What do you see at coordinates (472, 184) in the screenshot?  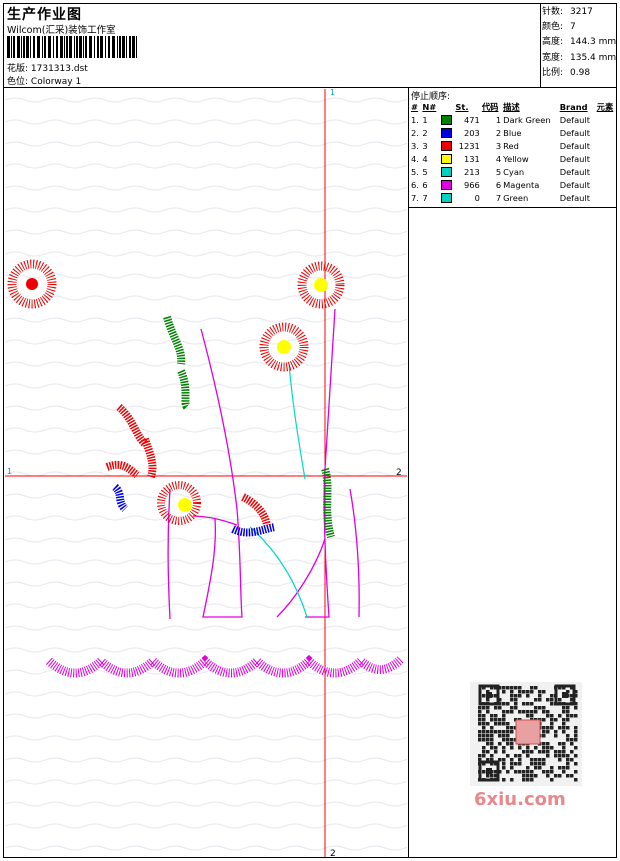 I see `row-stitches: 966` at bounding box center [472, 184].